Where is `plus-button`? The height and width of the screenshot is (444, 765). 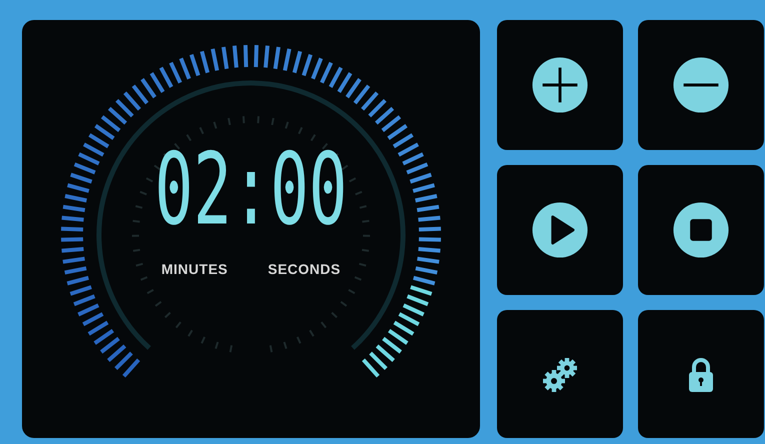
plus-button is located at coordinates (560, 85).